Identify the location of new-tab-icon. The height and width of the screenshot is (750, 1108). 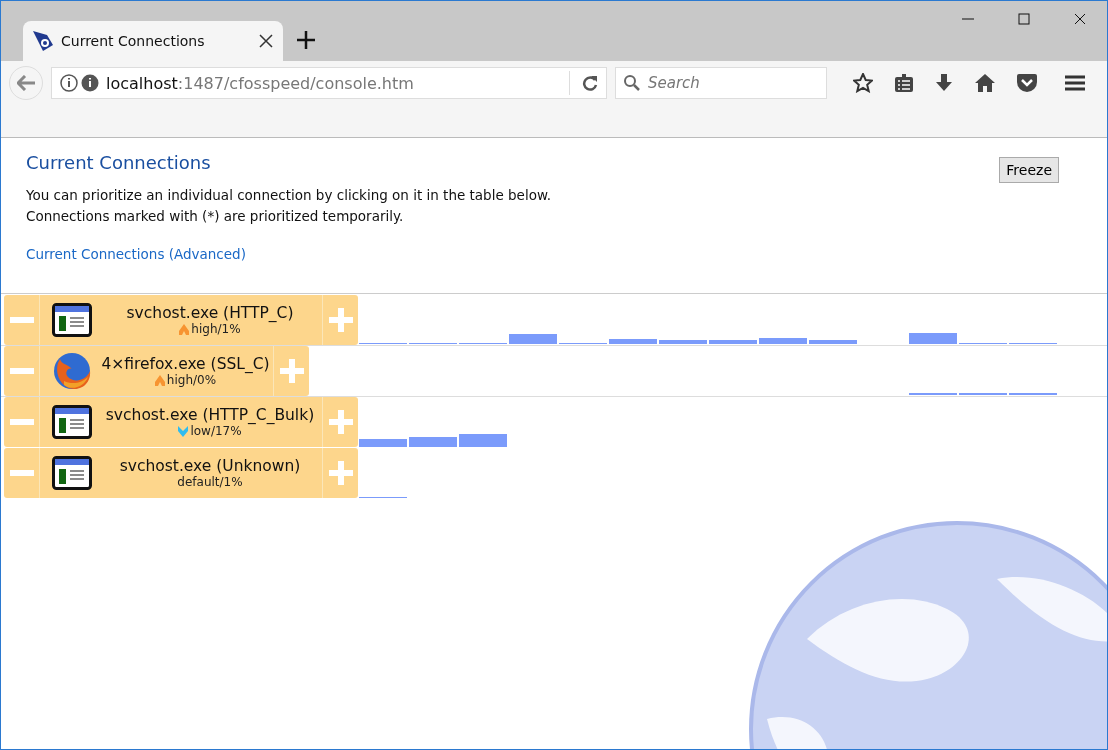
(306, 40).